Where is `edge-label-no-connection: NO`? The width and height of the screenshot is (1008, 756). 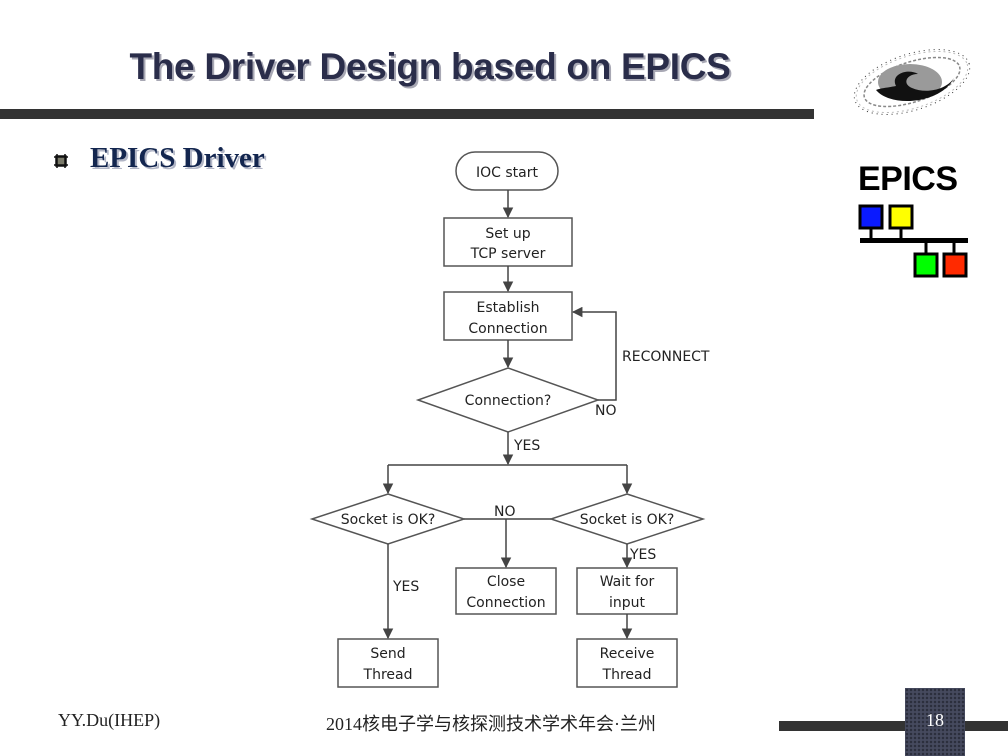
edge-label-no-connection: NO is located at coordinates (606, 411).